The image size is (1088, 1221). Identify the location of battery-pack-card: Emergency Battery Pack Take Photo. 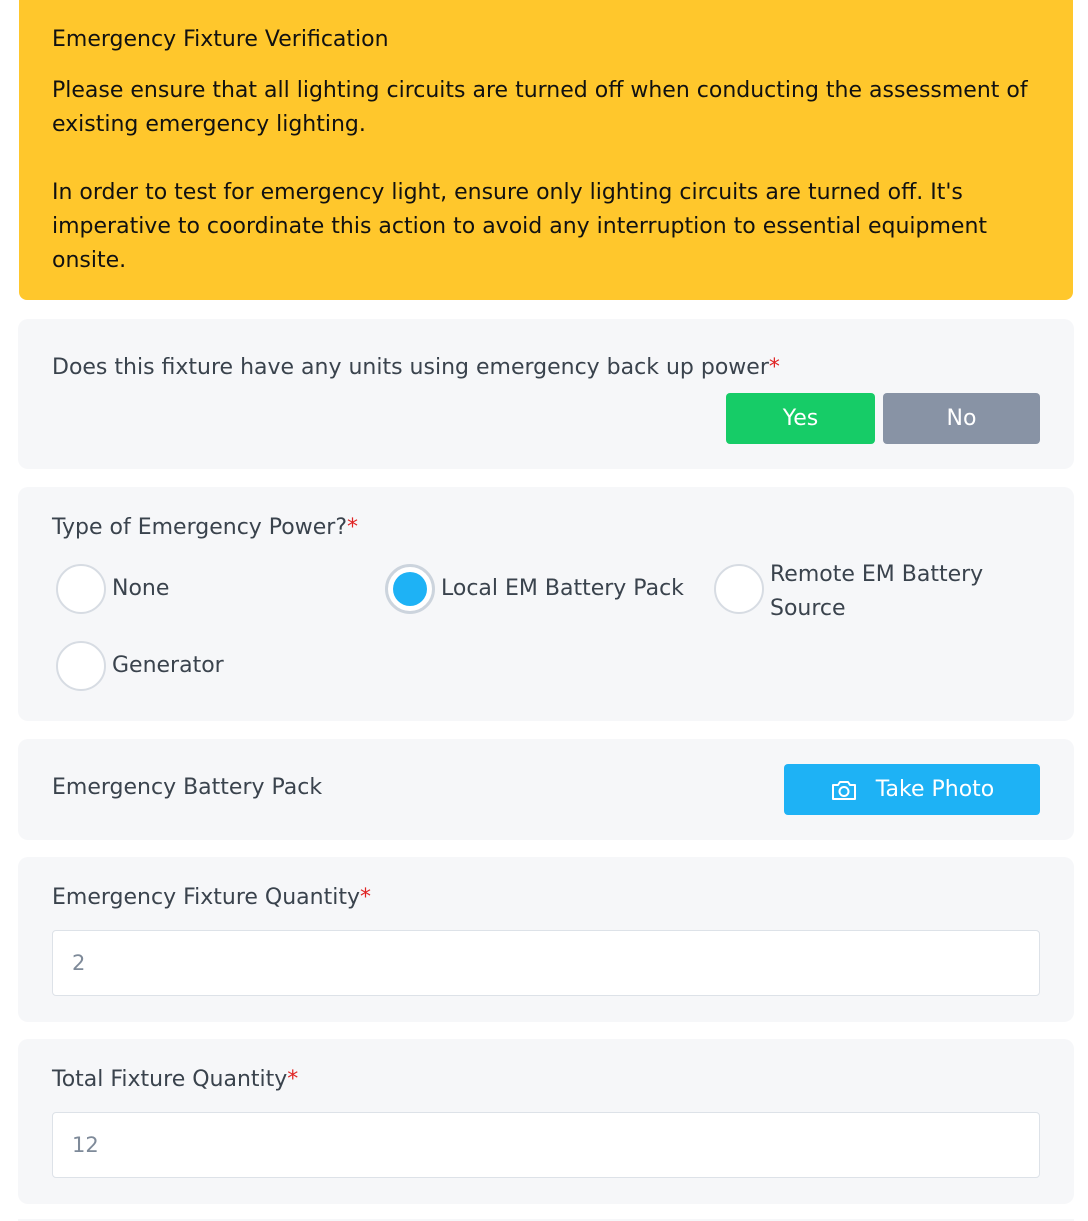
(546, 789).